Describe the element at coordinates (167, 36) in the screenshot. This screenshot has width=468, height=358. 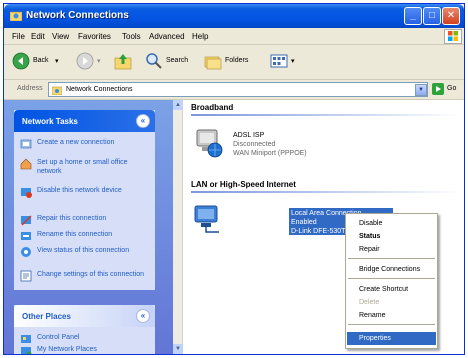
I see `menu-advanced: Advanced` at that location.